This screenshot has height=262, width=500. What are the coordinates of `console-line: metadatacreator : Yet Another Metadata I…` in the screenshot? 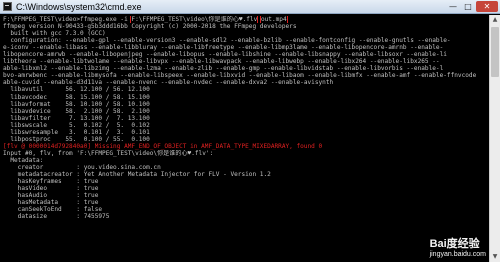 It's located at (137, 175).